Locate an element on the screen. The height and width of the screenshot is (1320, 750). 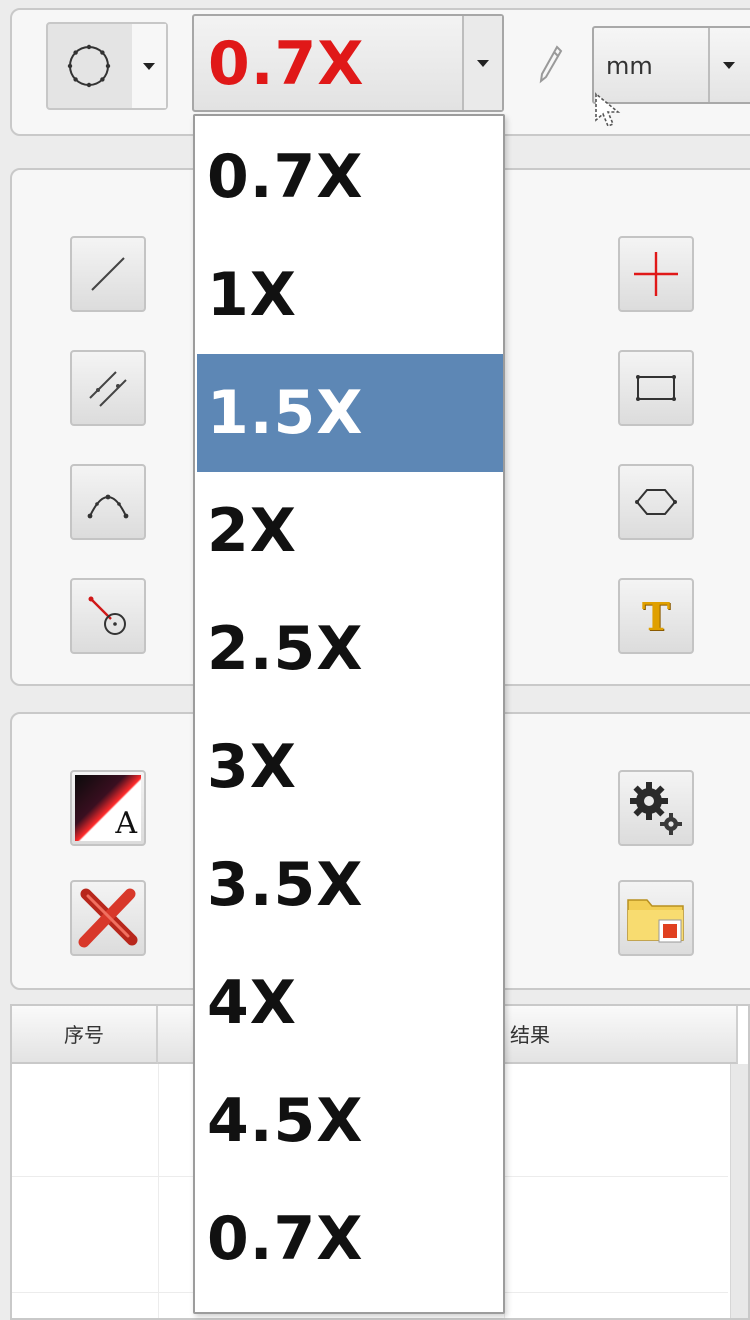
shape-dropdown-arrow is located at coordinates (149, 66).